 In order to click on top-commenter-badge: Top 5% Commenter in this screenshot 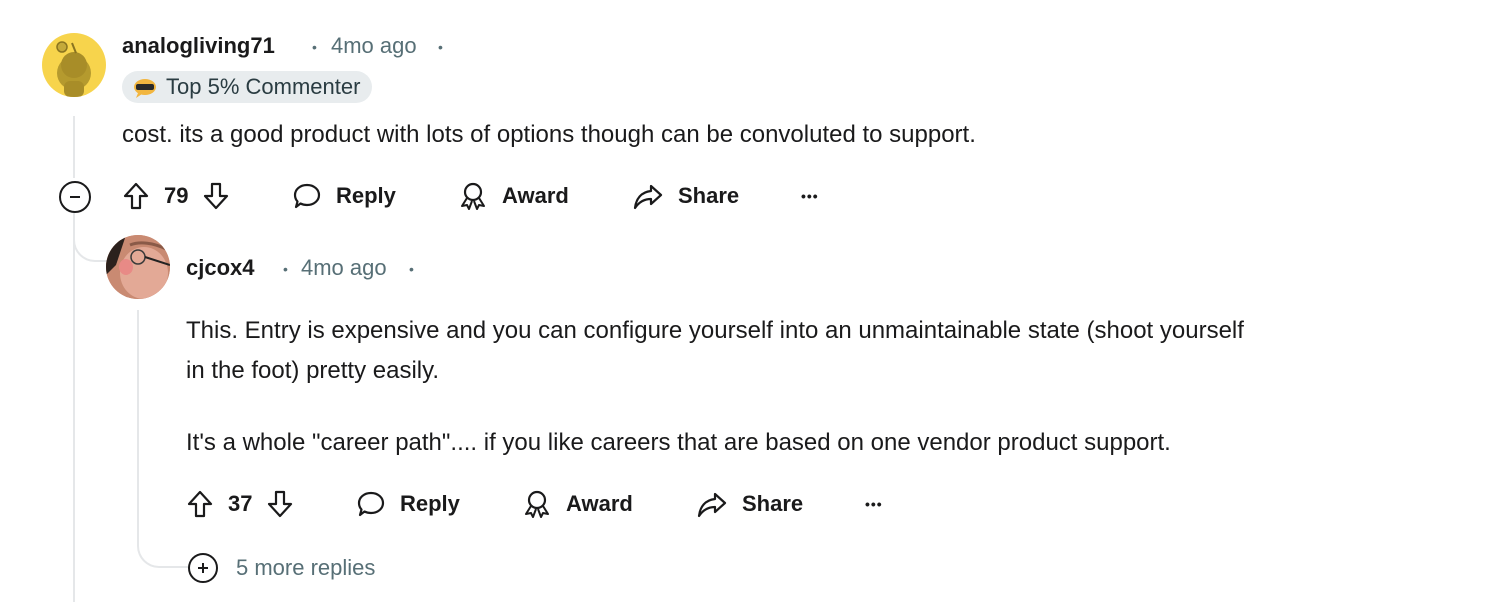, I will do `click(247, 87)`.